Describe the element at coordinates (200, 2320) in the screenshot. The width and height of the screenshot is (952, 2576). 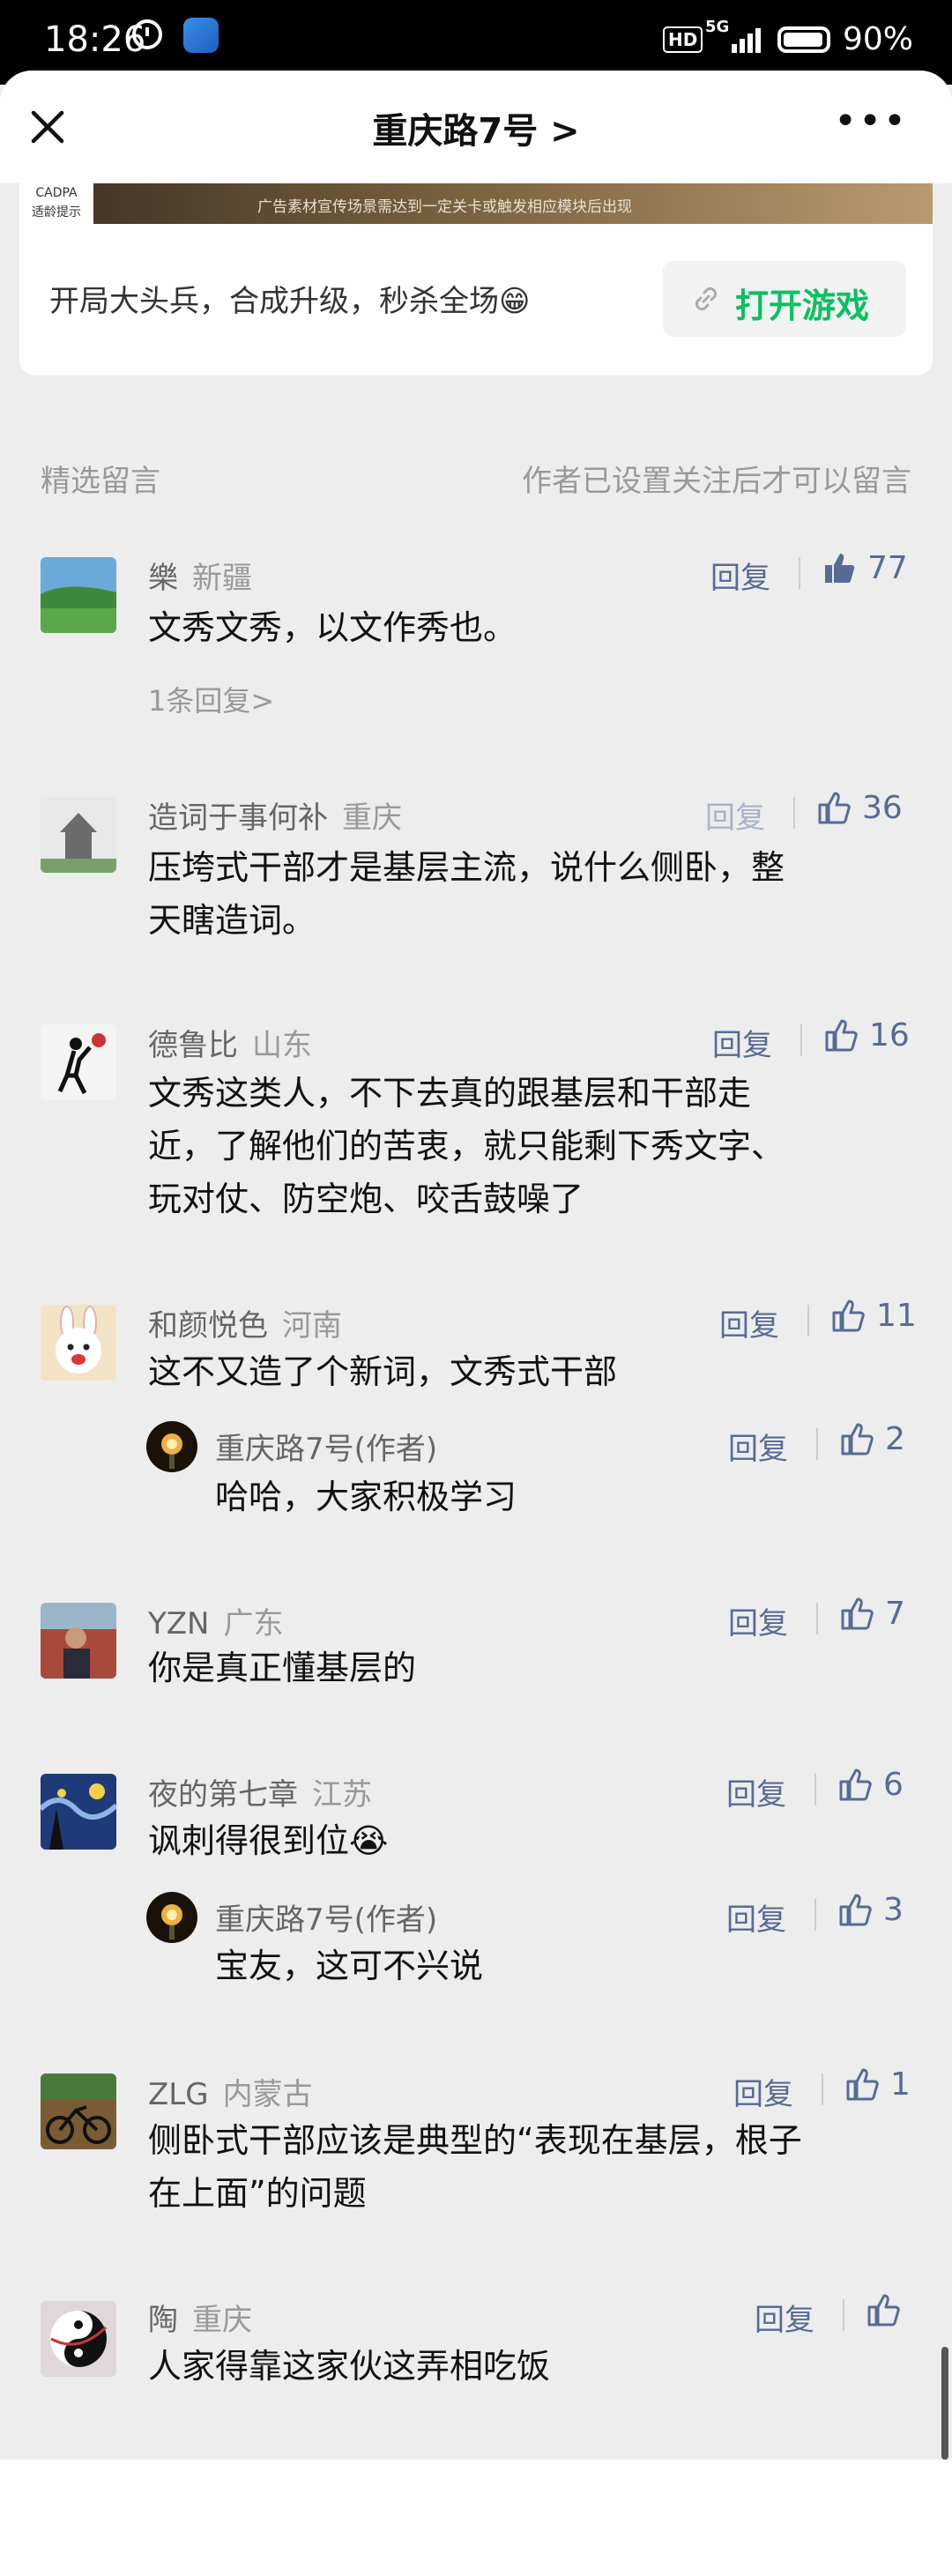
I see `commenter-name: 陶重庆` at that location.